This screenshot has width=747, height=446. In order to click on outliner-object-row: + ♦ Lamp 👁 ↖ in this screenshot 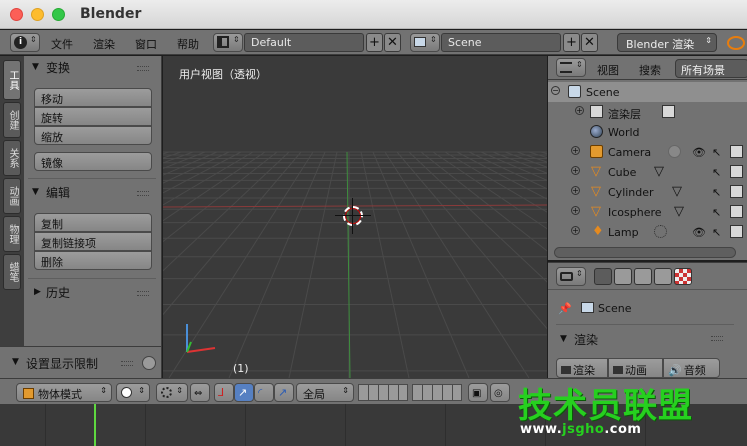, I will do `click(647, 232)`.